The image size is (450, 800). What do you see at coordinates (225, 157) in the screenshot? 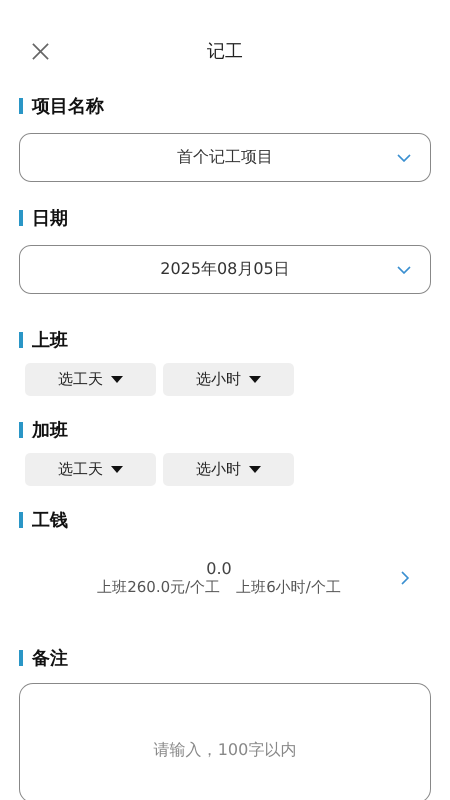
I see `dropdown-field: 首个记工项目` at bounding box center [225, 157].